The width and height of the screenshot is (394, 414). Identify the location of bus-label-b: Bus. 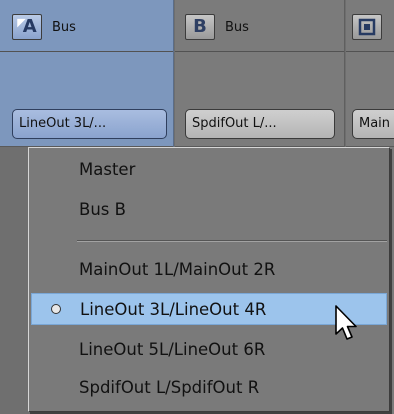
(237, 27).